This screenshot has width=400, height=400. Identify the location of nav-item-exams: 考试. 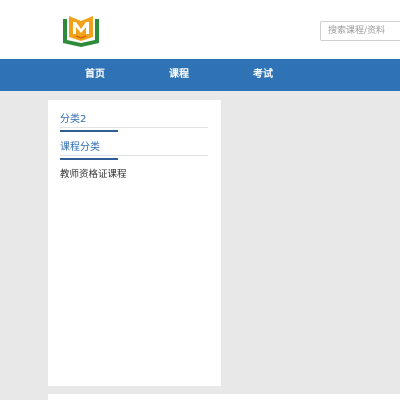
(263, 75).